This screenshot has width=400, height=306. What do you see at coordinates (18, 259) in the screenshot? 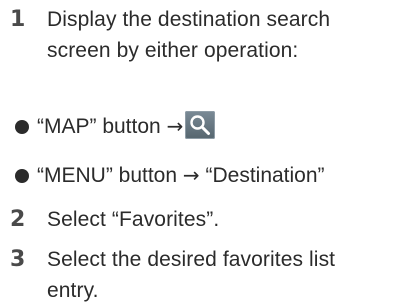
I see `step-number: 3` at bounding box center [18, 259].